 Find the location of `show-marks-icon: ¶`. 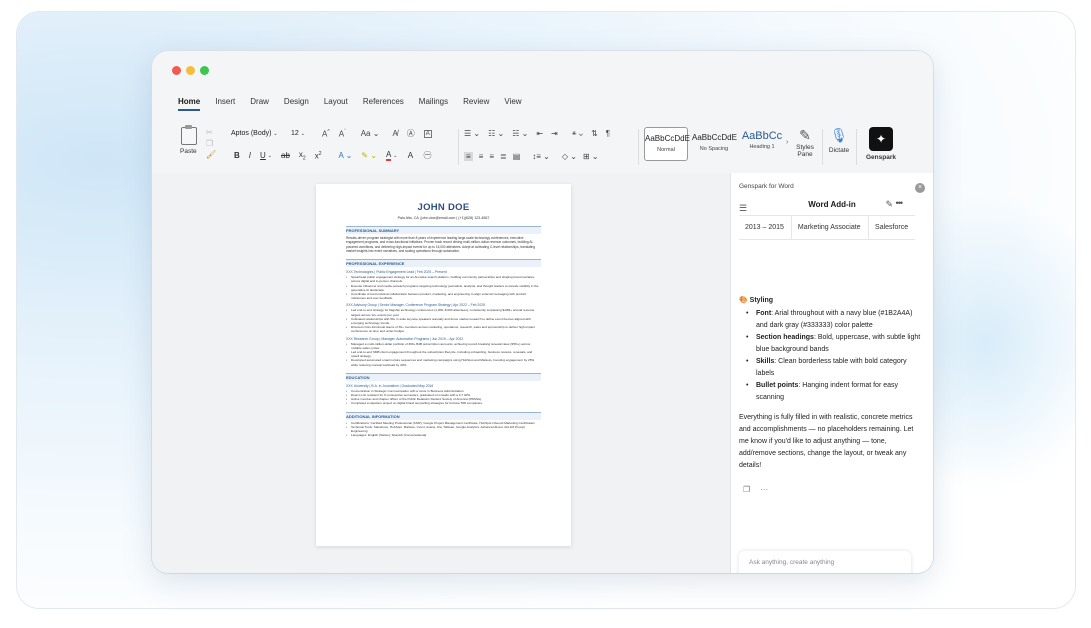

show-marks-icon: ¶ is located at coordinates (608, 133).